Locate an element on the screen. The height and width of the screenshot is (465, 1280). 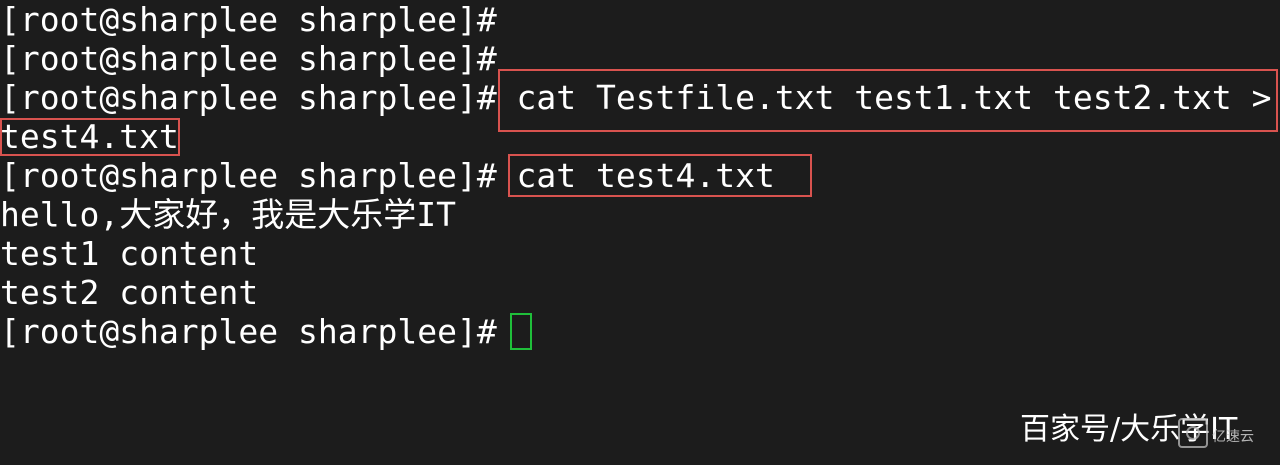
output-file-highlight-box is located at coordinates (90, 137).